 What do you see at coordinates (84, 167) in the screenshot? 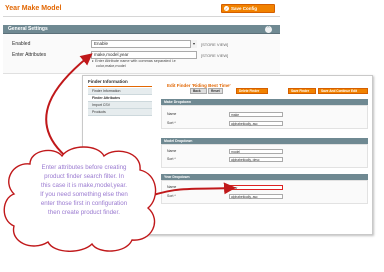
I see `cloud-note-line: Enter attributes before creating` at bounding box center [84, 167].